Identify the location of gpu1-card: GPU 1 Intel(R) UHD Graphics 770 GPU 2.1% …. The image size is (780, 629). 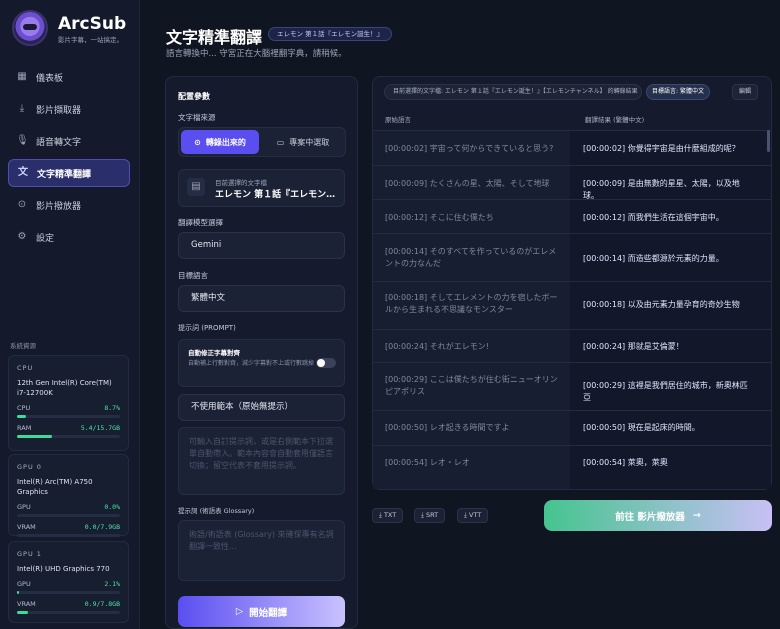
(68, 582).